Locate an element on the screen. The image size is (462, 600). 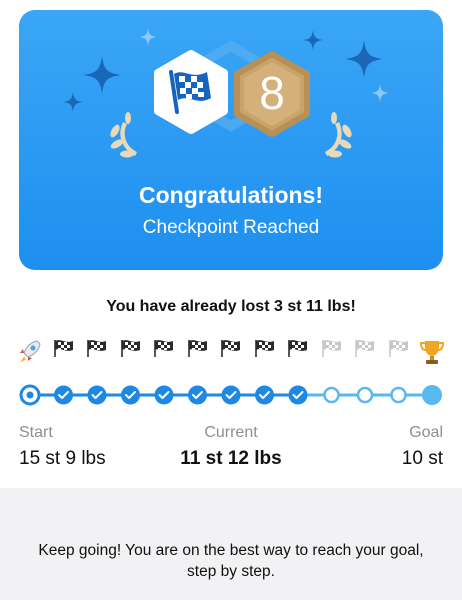
milestone-icons-row is located at coordinates (231, 355).